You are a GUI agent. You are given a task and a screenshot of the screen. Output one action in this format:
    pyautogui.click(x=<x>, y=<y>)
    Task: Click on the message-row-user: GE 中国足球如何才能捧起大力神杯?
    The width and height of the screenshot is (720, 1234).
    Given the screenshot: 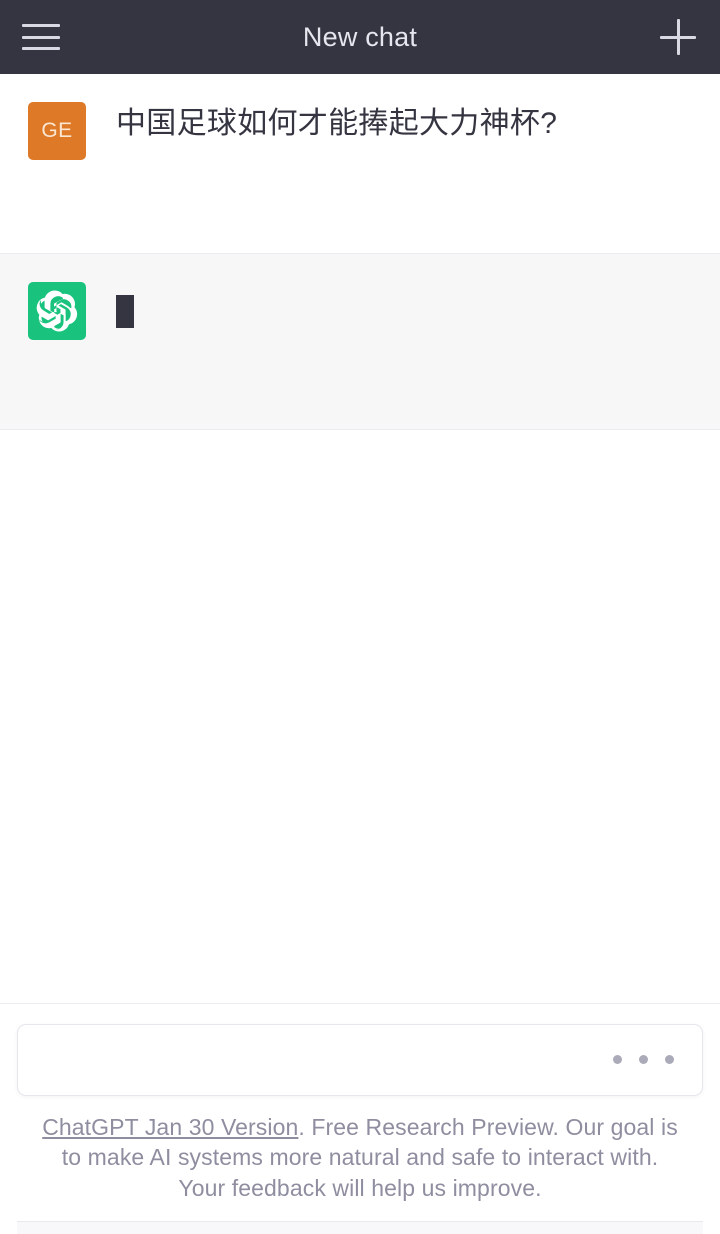 What is the action you would take?
    pyautogui.click(x=360, y=163)
    